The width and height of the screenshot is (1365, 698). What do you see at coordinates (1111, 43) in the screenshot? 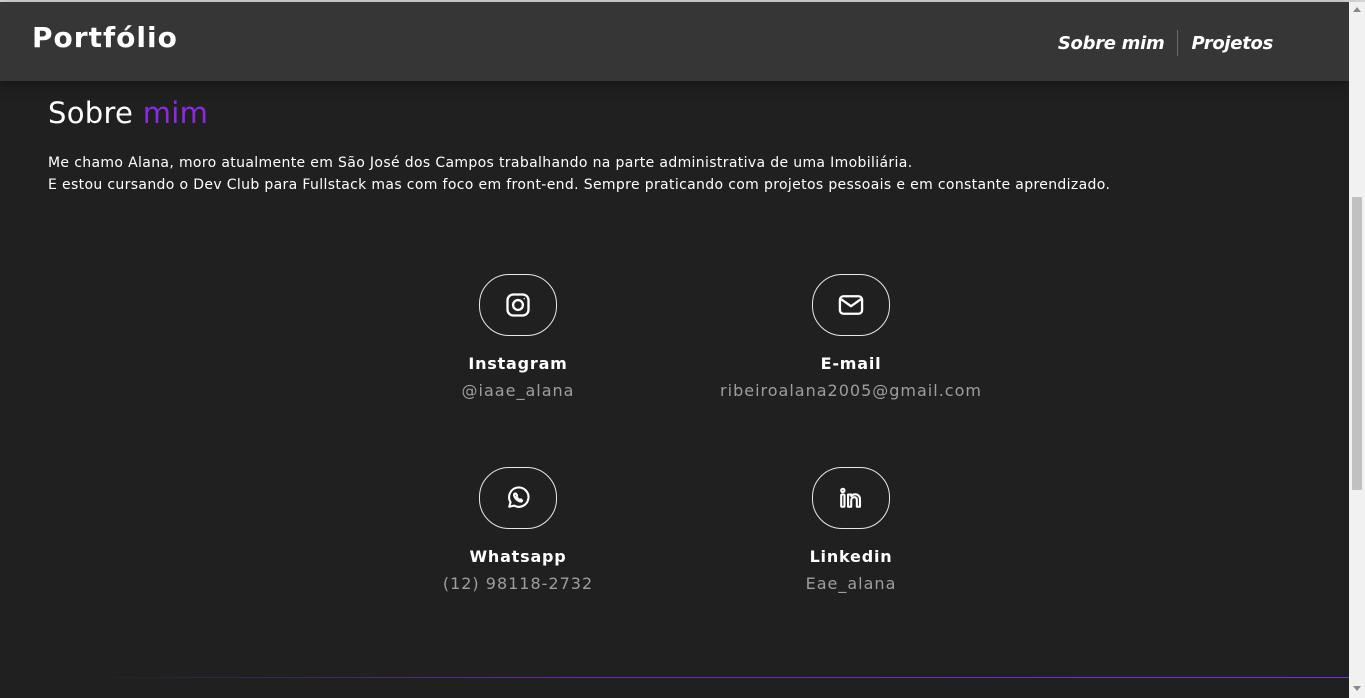
I see `nav-link-sobre-mim: Sobre mim` at bounding box center [1111, 43].